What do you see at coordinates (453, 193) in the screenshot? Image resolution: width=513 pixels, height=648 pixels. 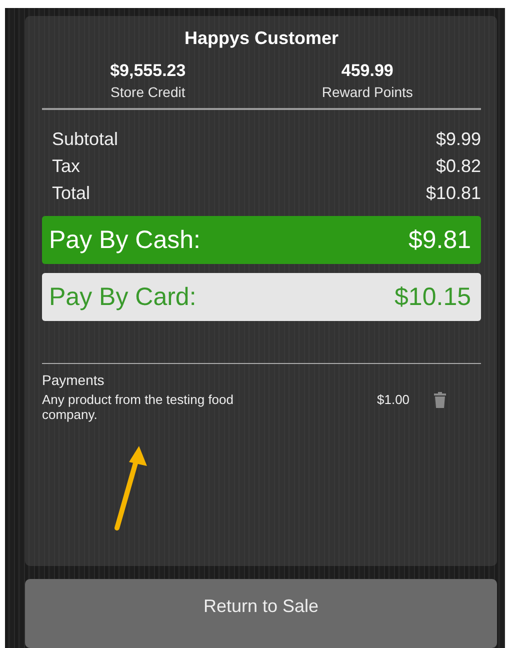 I see `total-amount: $10.81` at bounding box center [453, 193].